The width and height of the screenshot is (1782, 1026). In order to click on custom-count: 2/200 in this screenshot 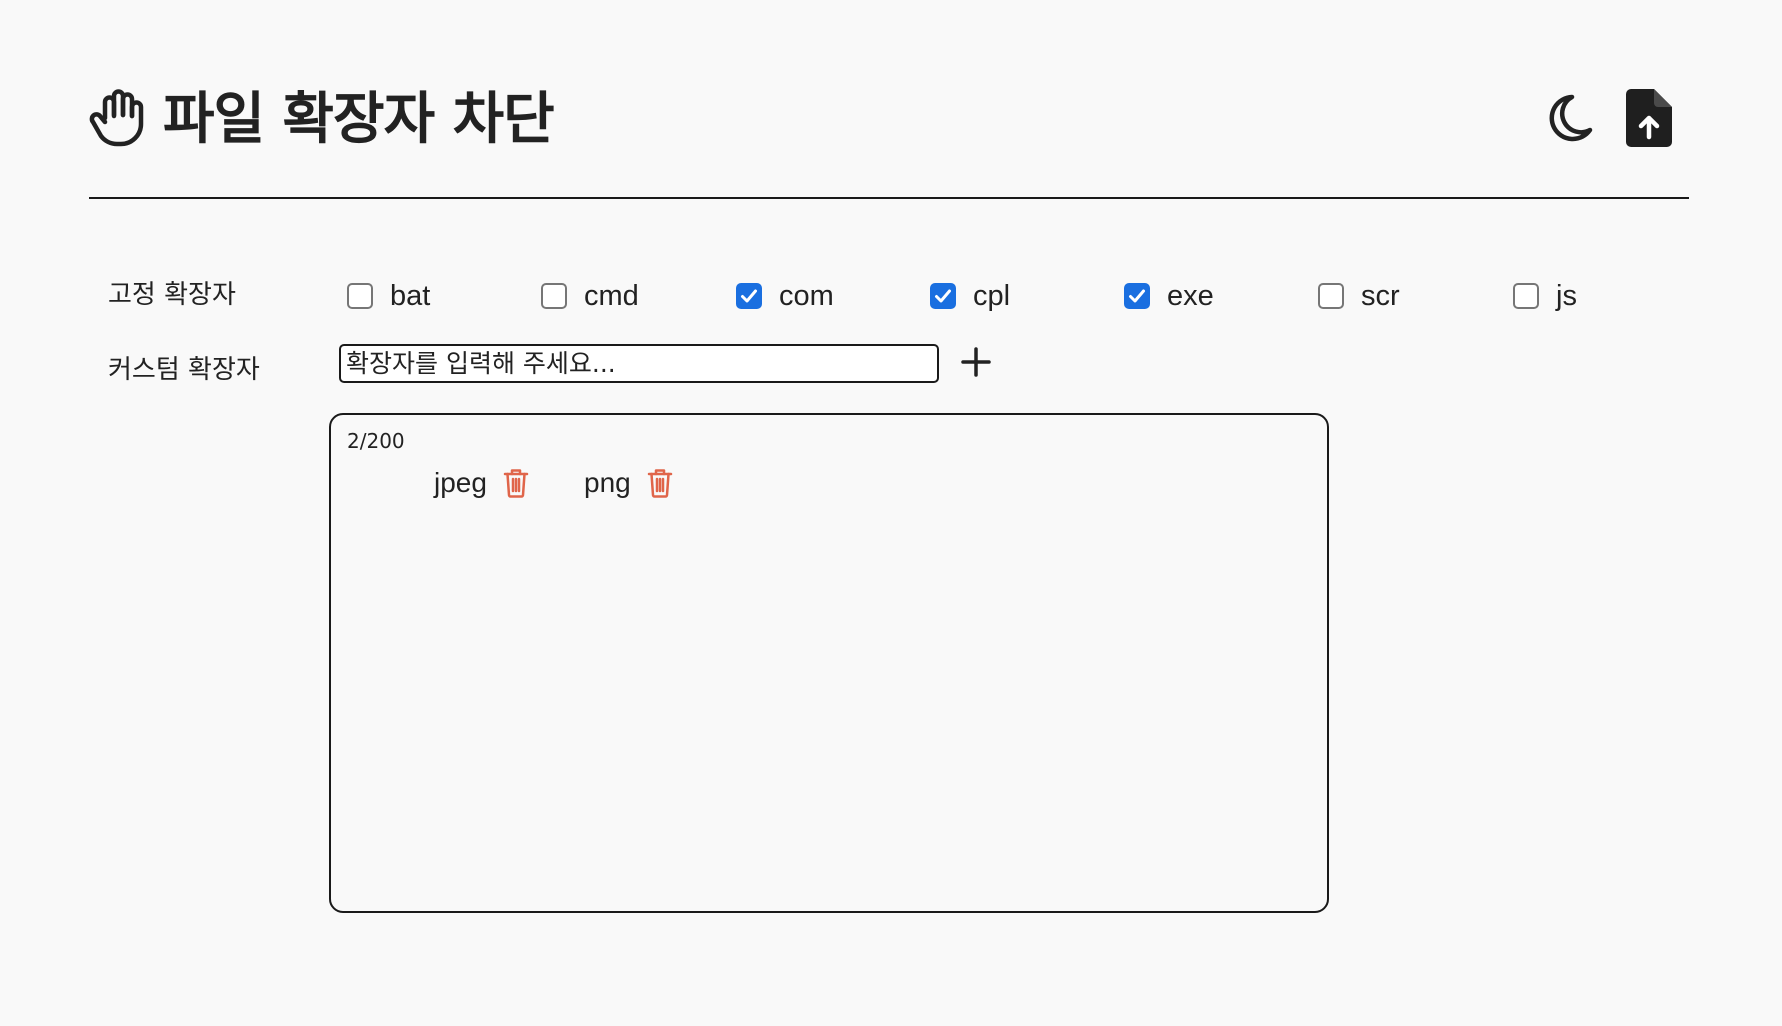, I will do `click(376, 441)`.